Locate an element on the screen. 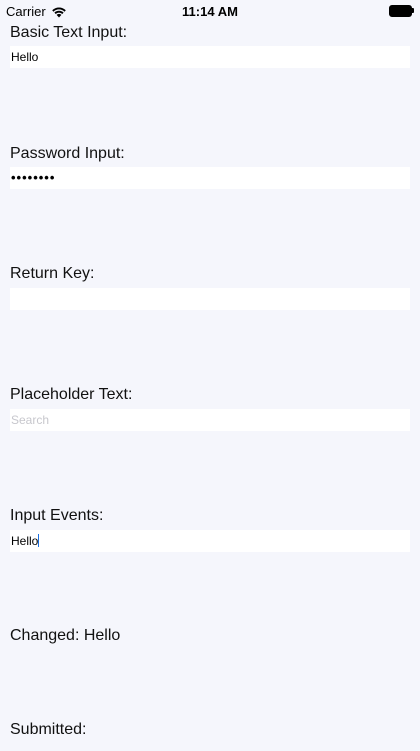 The width and height of the screenshot is (420, 751). return-key-input is located at coordinates (210, 299).